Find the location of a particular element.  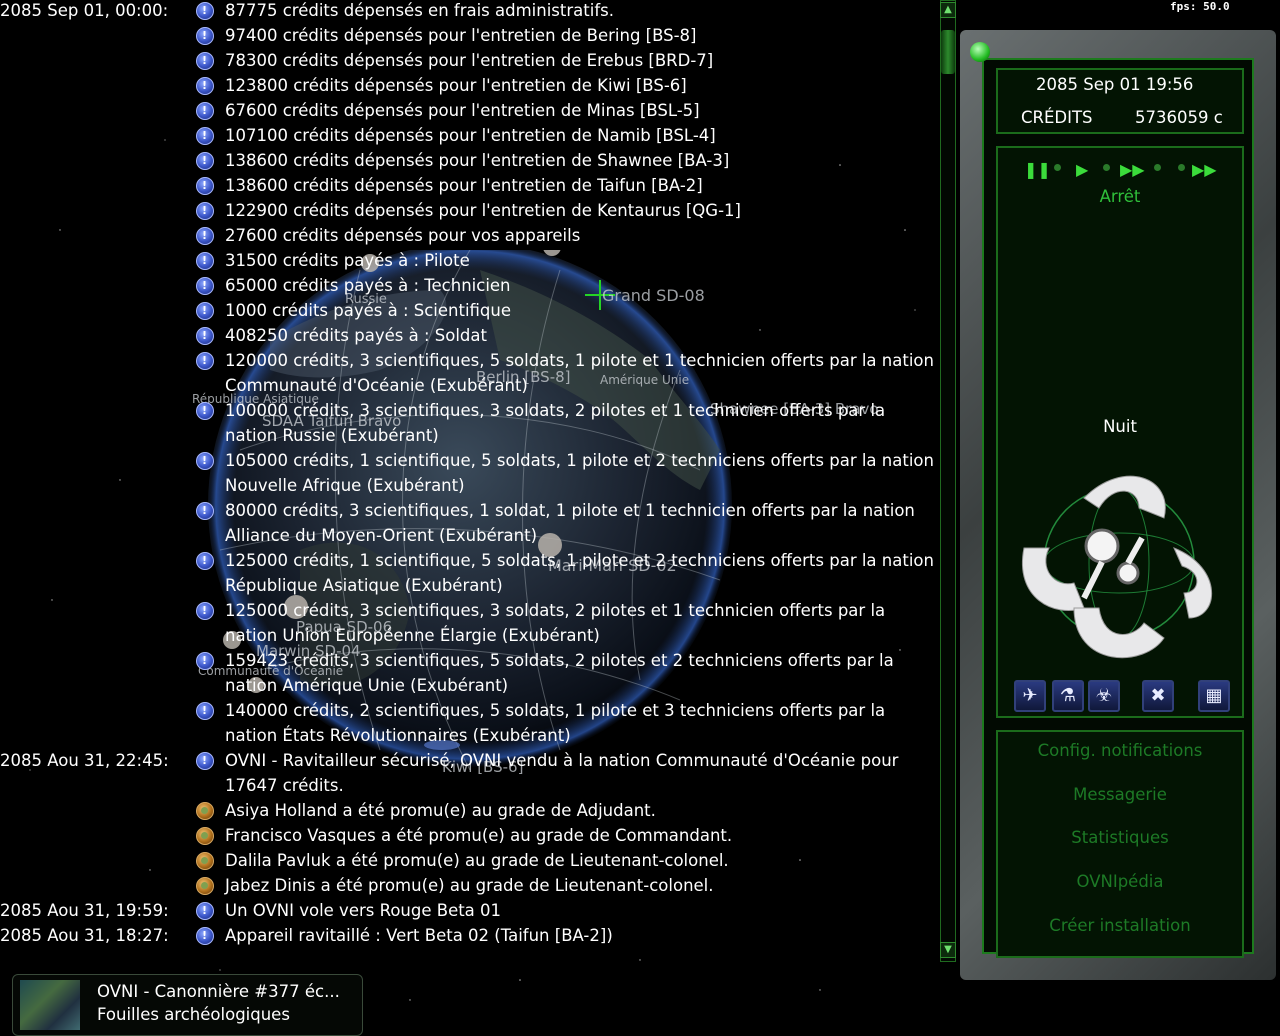

message-date: 2085 Sep 01, 00:00: is located at coordinates (84, 10).